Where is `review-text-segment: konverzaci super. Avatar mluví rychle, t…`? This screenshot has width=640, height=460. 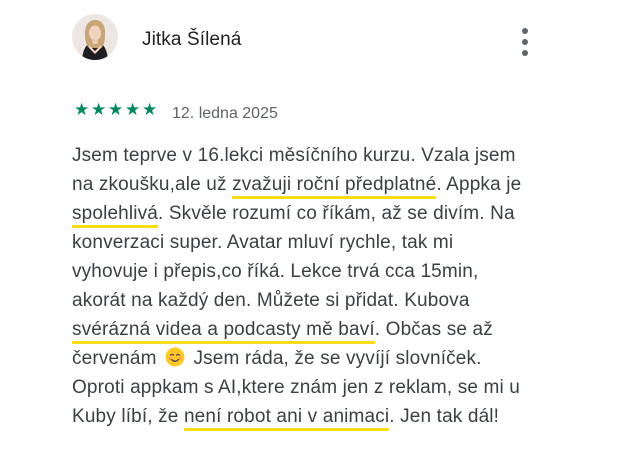 review-text-segment: konverzaci super. Avatar mluví rychle, t… is located at coordinates (263, 242).